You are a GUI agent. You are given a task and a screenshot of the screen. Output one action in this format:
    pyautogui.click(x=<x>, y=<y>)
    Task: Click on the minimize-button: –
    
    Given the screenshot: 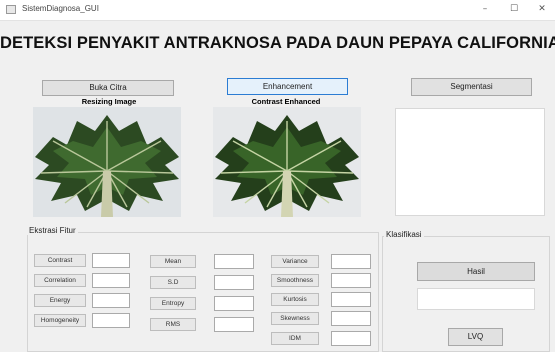 What is the action you would take?
    pyautogui.click(x=485, y=9)
    